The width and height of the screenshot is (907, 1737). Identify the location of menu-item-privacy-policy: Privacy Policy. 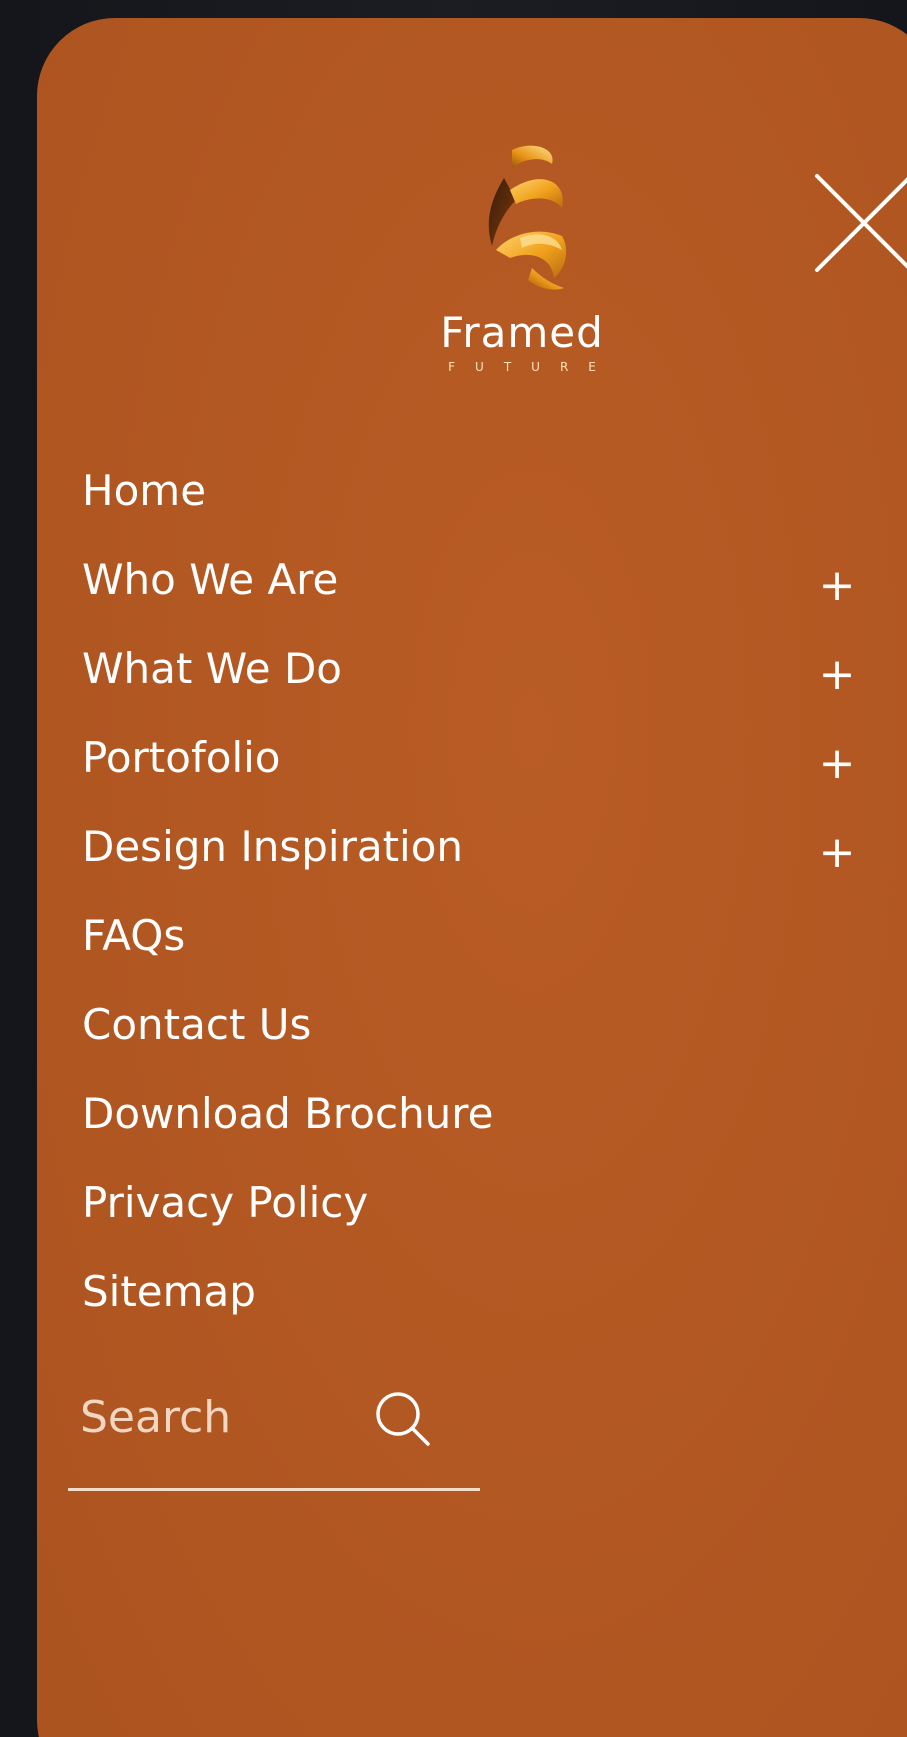
(477, 1208).